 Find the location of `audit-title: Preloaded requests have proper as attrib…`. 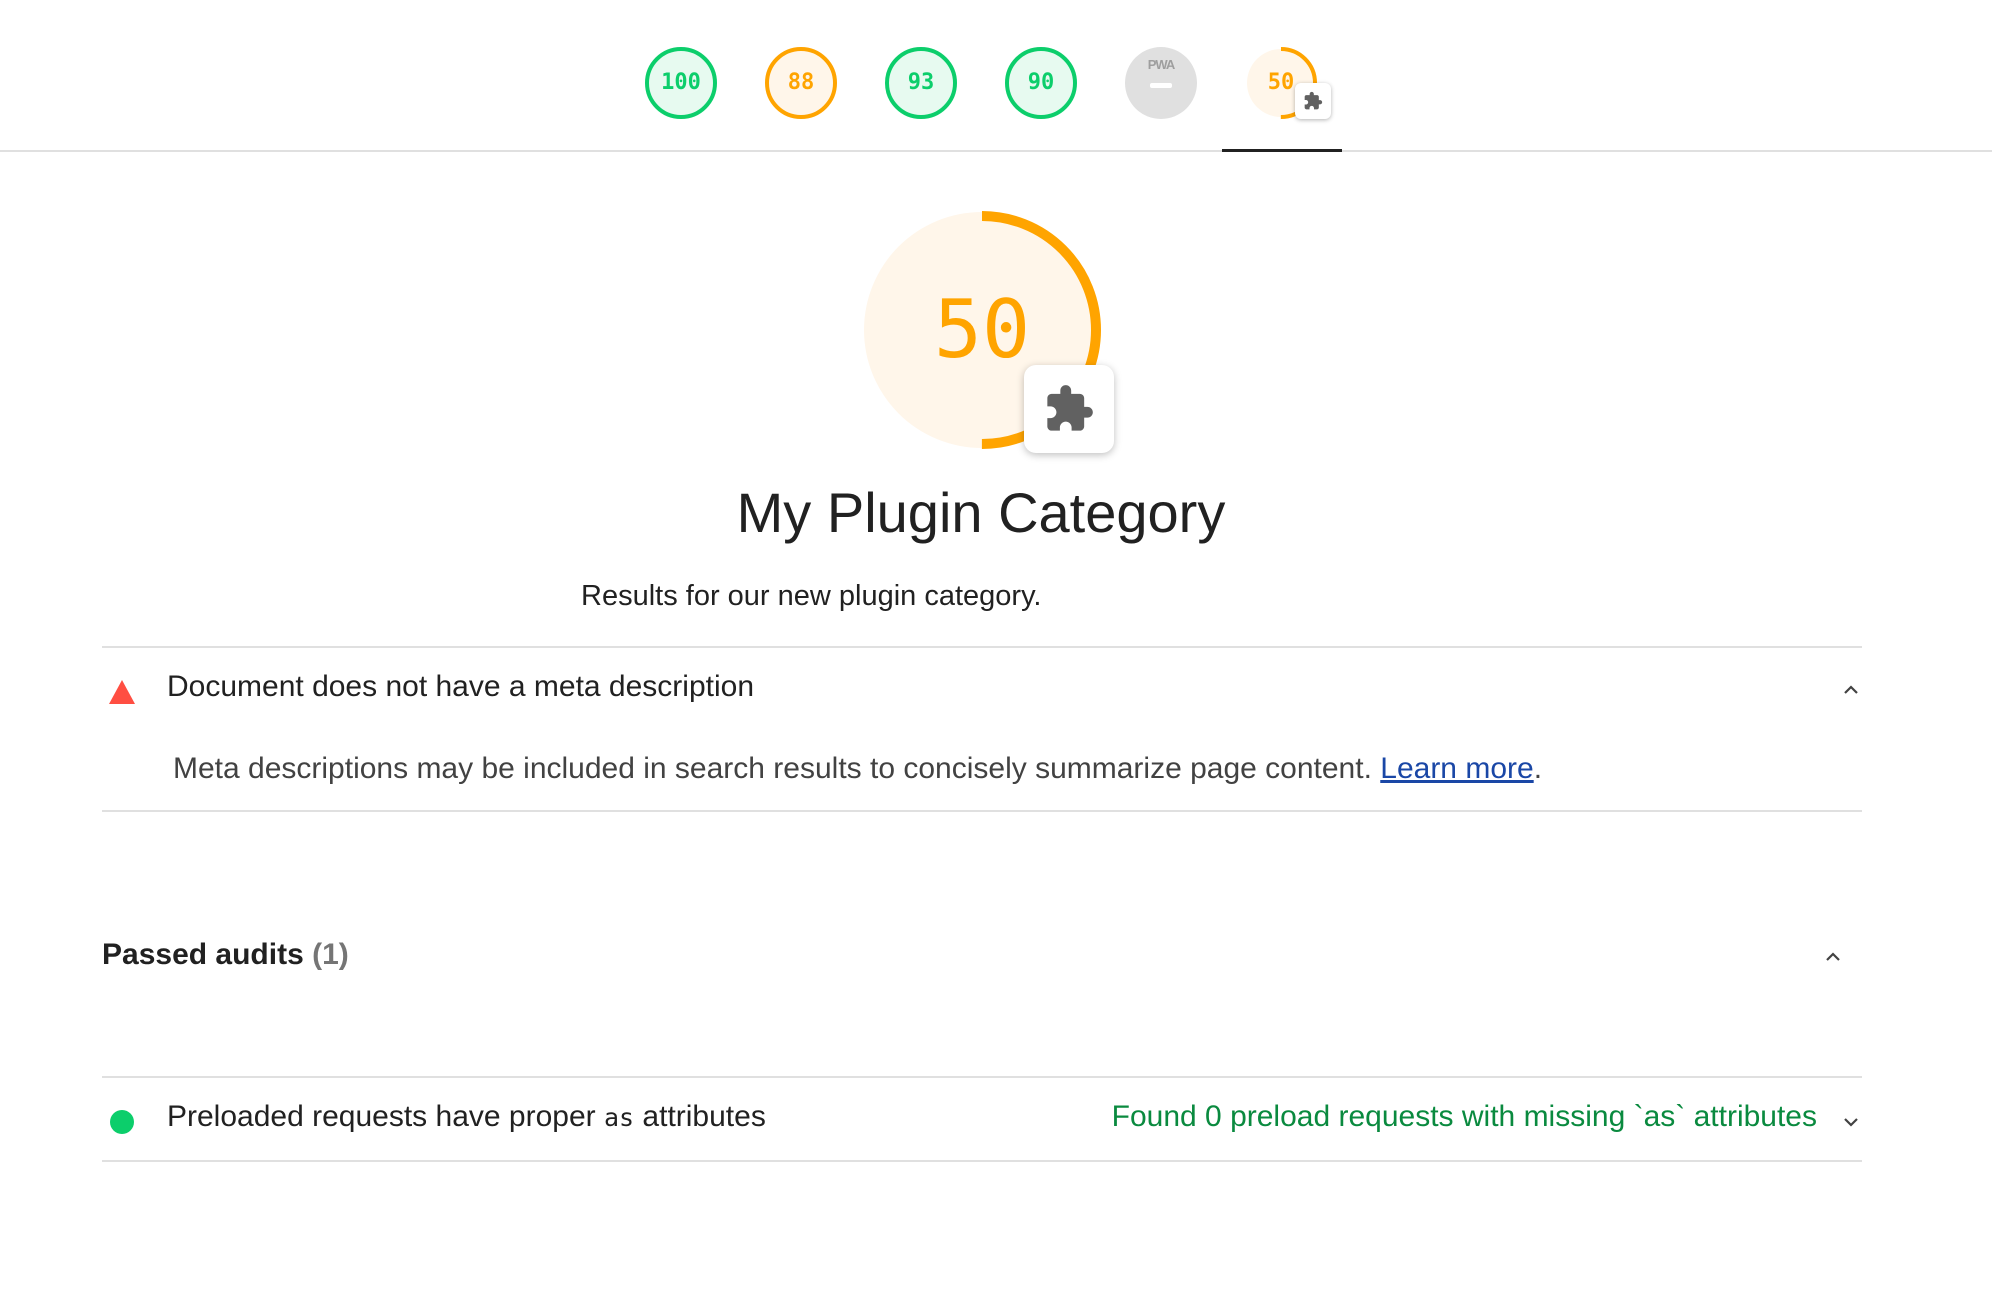

audit-title: Preloaded requests have proper as attrib… is located at coordinates (466, 1117).